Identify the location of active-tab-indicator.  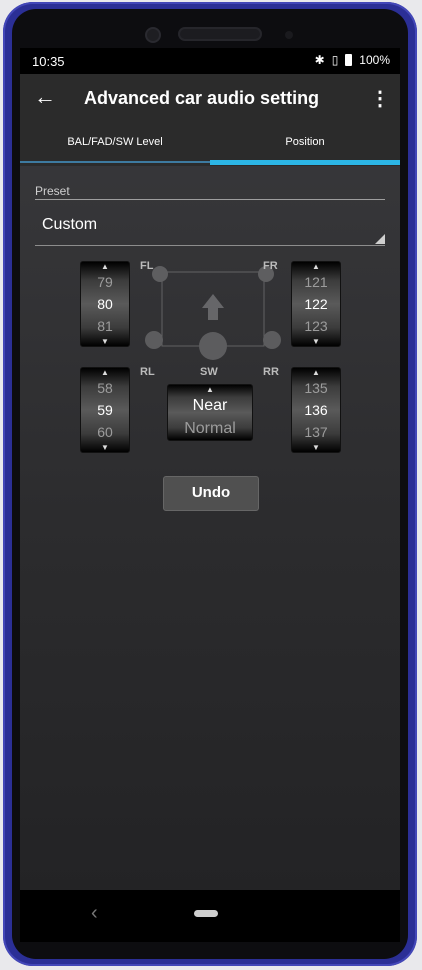
(305, 162).